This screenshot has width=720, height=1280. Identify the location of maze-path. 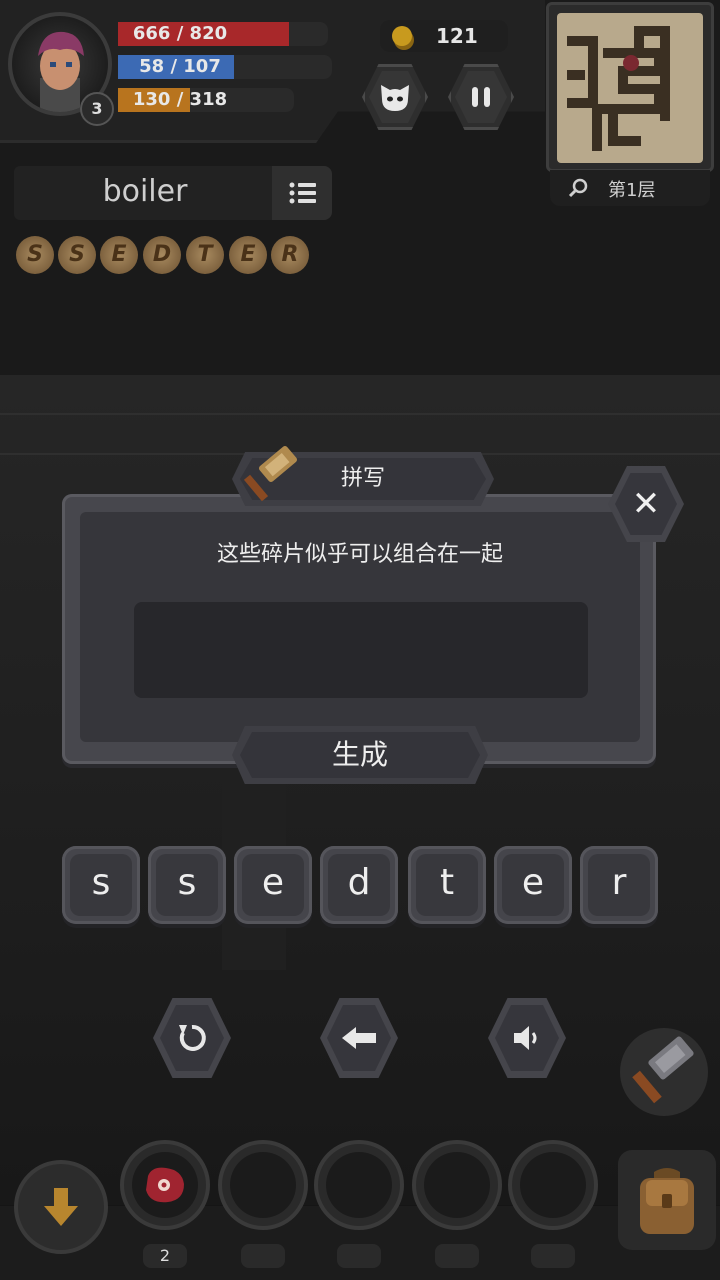
(618, 88).